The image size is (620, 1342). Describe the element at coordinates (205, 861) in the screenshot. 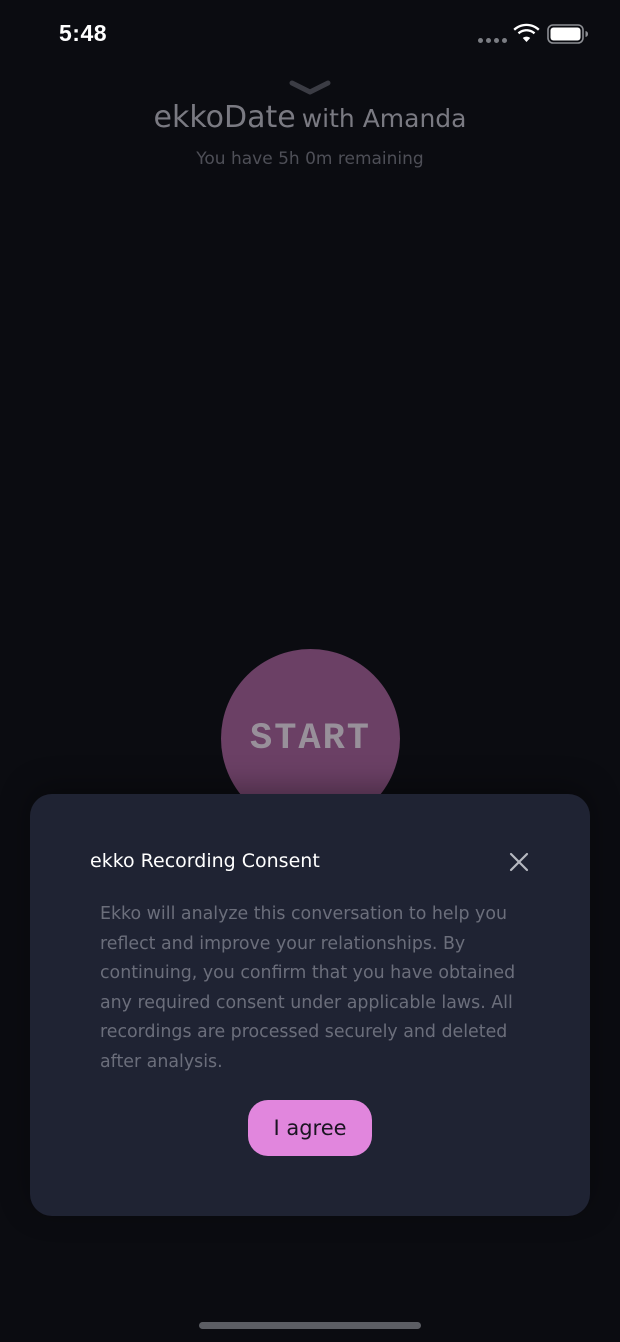

I see `modal-title: ekko Recording Consent` at that location.